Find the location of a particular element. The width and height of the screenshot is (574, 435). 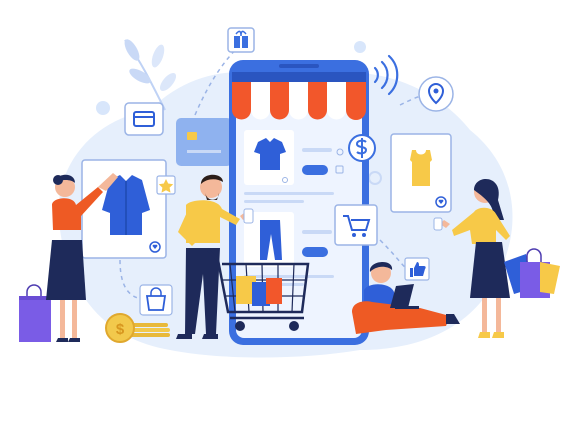

bag-icon-box is located at coordinates (156, 300).